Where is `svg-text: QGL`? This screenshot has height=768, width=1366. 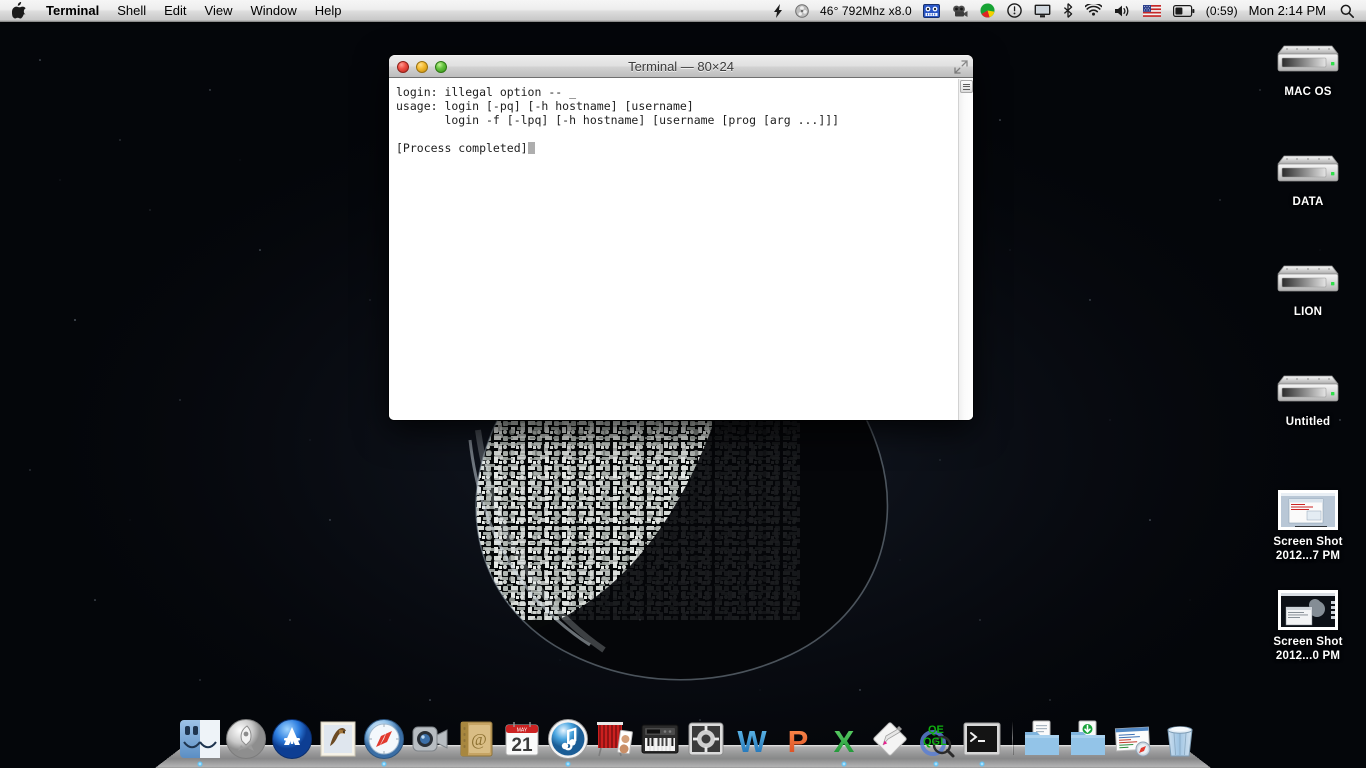
svg-text: QGL is located at coordinates (935, 742).